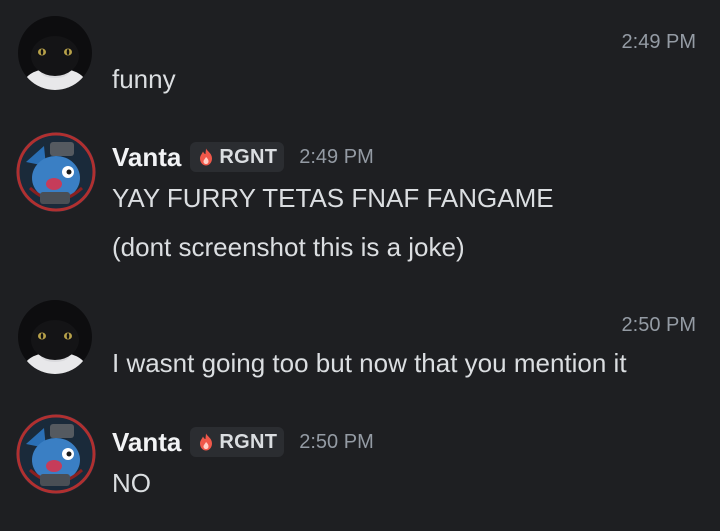 The width and height of the screenshot is (720, 531). What do you see at coordinates (131, 483) in the screenshot?
I see `message-text: NO` at bounding box center [131, 483].